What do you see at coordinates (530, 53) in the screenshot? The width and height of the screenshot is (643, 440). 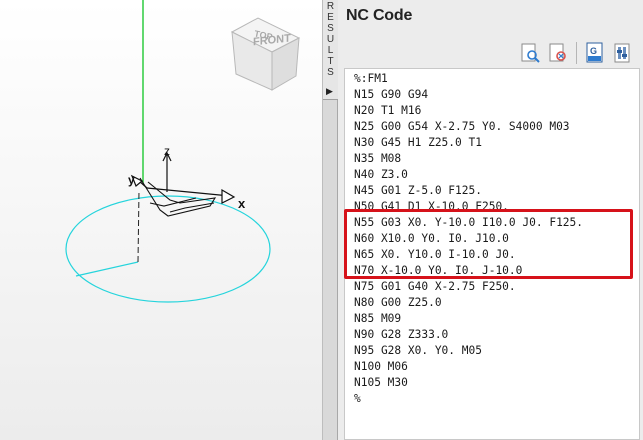 I see `find-icon` at bounding box center [530, 53].